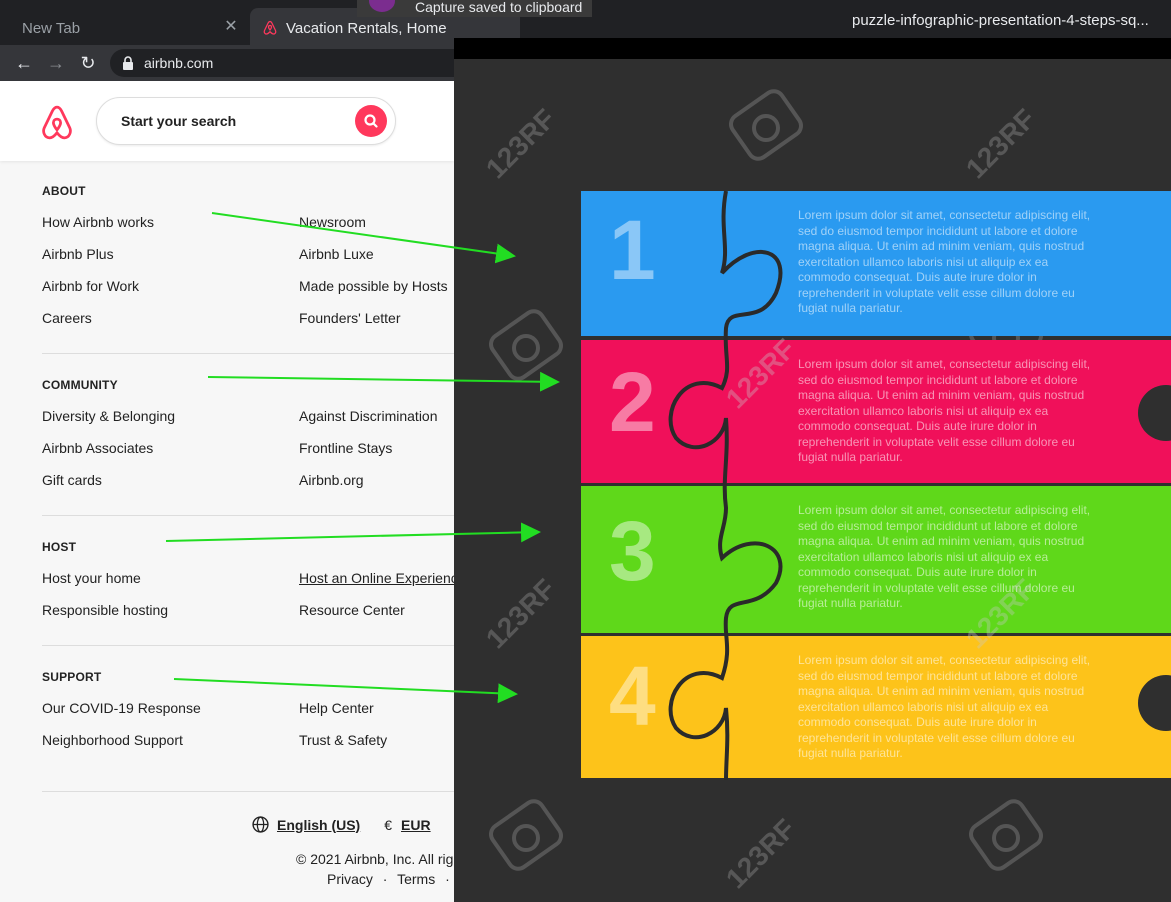 The image size is (1171, 902). Describe the element at coordinates (231, 27) in the screenshot. I see `close-icon: ✕` at that location.